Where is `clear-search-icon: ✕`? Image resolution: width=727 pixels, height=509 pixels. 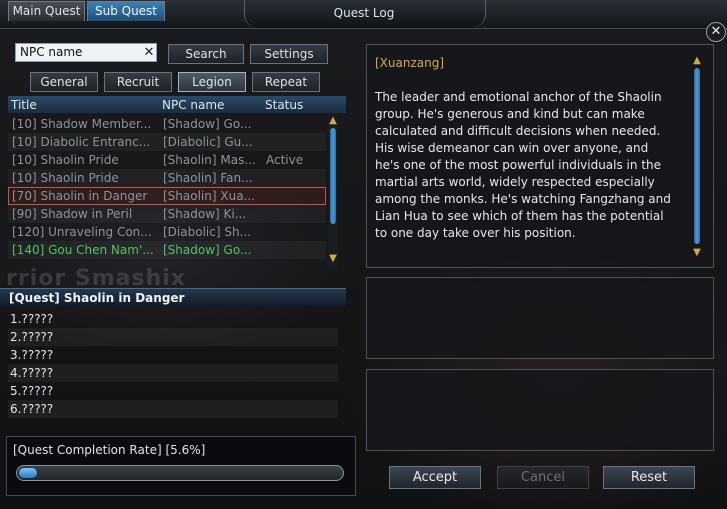
clear-search-icon: ✕ is located at coordinates (149, 52).